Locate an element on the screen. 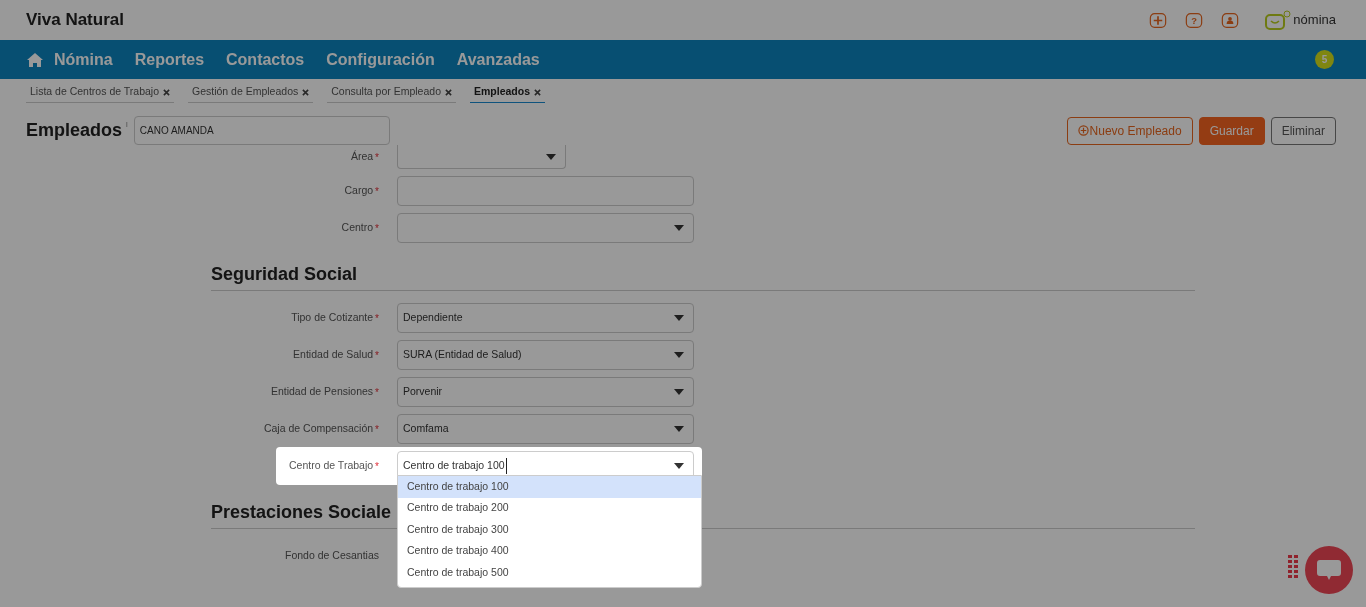  field-label: Cargo is located at coordinates (359, 191).